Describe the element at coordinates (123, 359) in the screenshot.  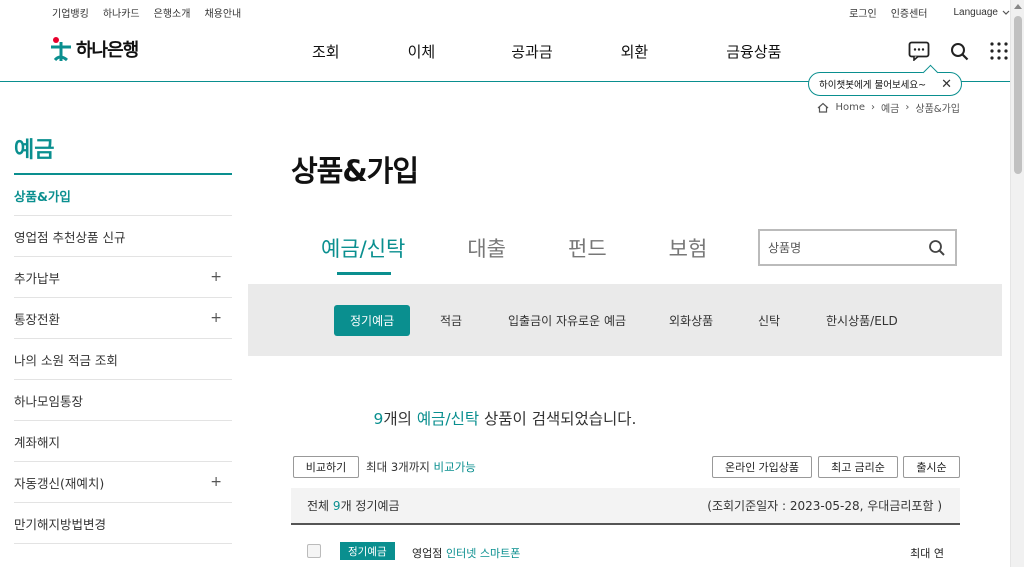
I see `sidebar-item-wish-savings: 나의 소원 적금 조회` at that location.